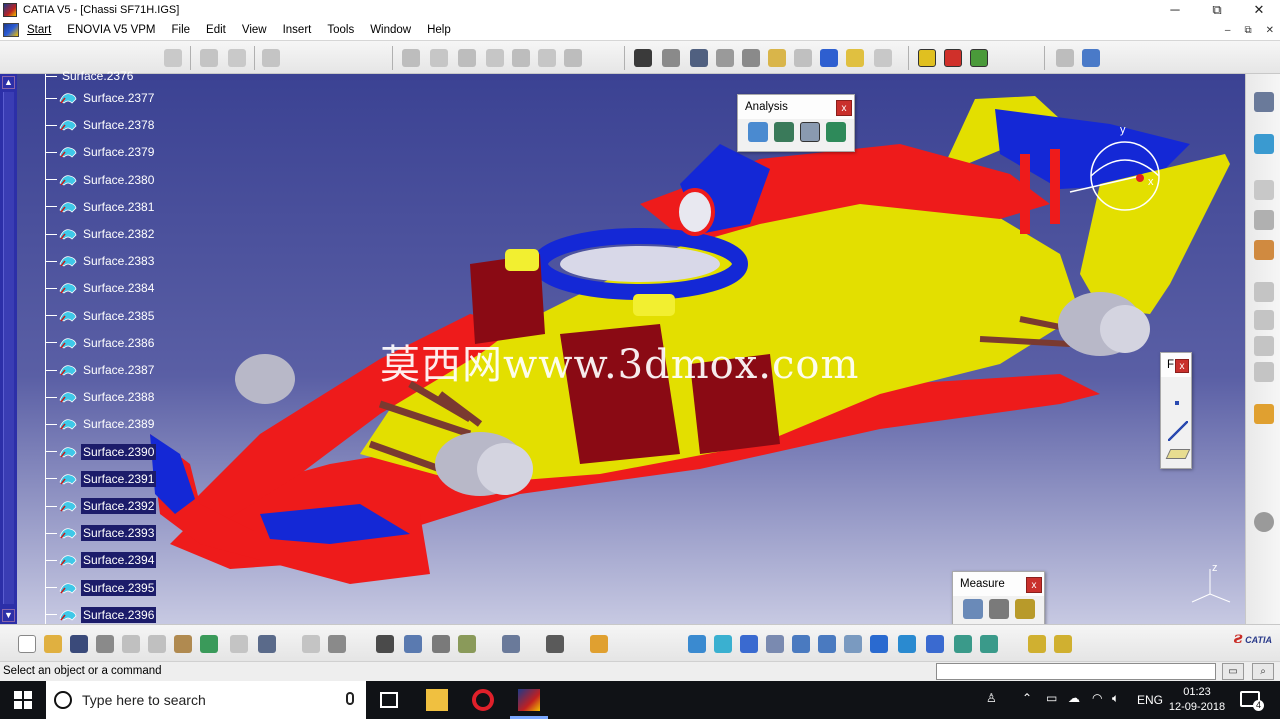 The image size is (1280, 719). I want to click on rotate-icon, so click(775, 644).